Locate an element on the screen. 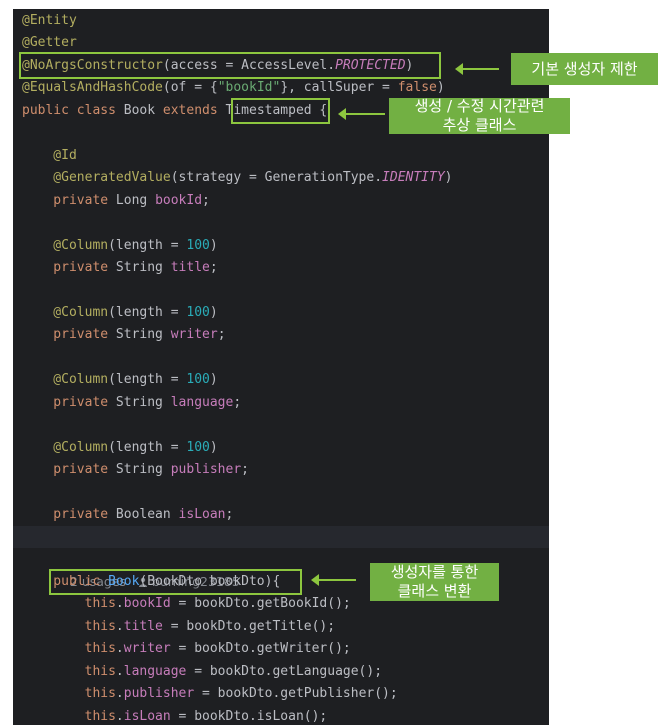  code-line: this.writer = bookDto.getWriter(); is located at coordinates (186, 649).